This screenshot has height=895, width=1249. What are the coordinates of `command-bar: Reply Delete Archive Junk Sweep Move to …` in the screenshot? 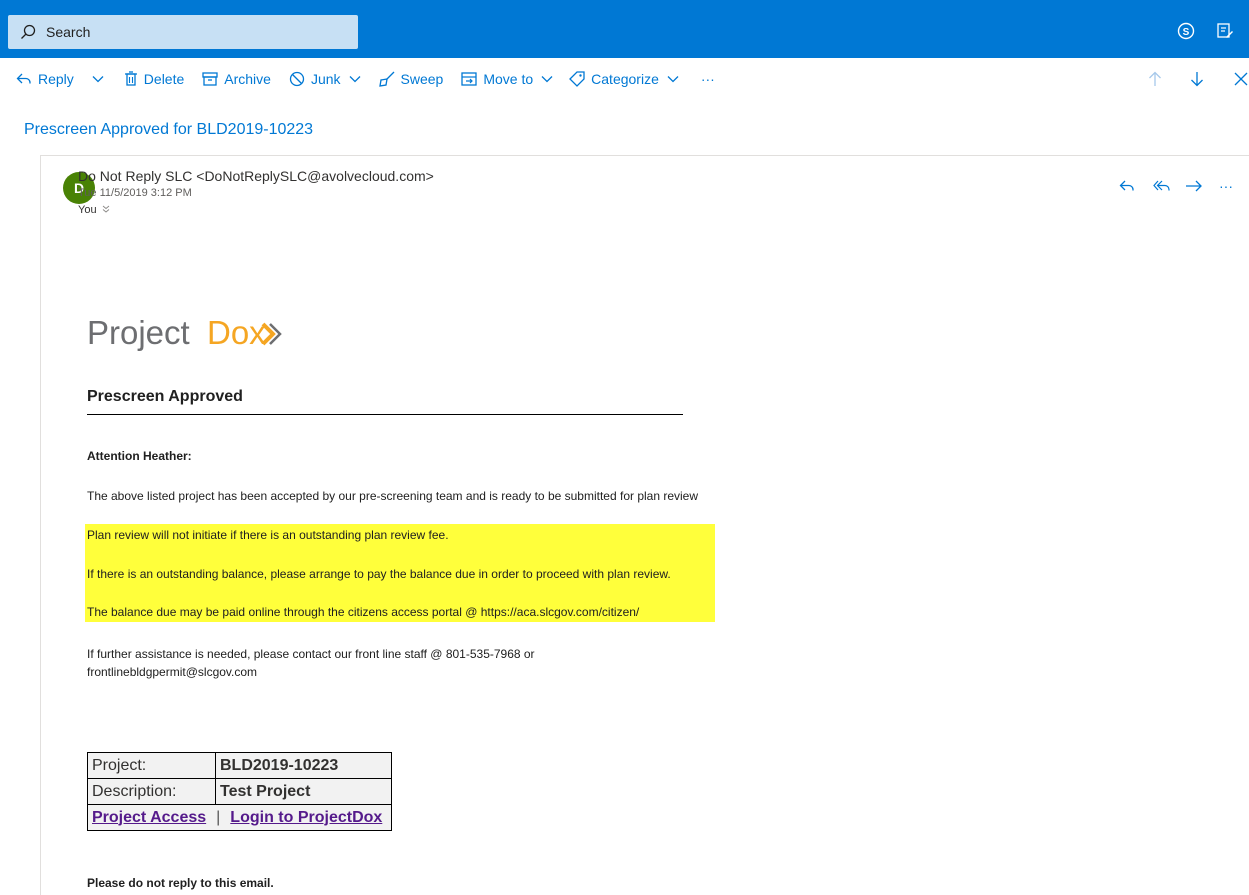 It's located at (624, 79).